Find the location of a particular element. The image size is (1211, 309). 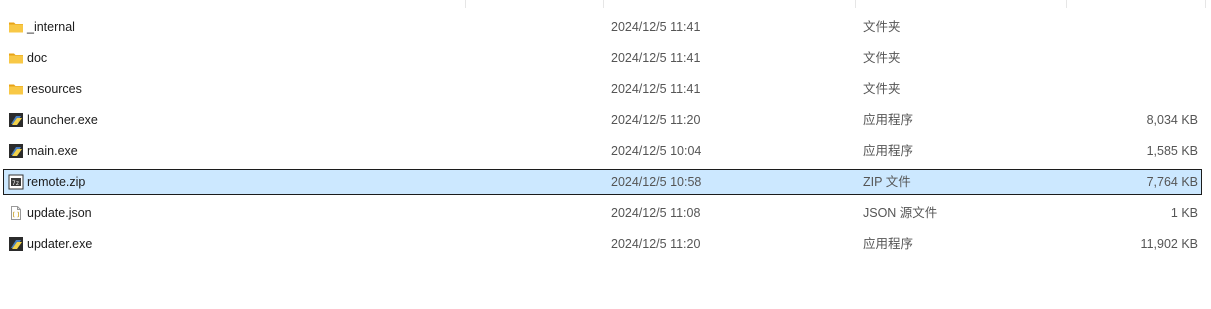

file-row-resources: resources 2024/12/5 11:41 文件夹 is located at coordinates (602, 89).